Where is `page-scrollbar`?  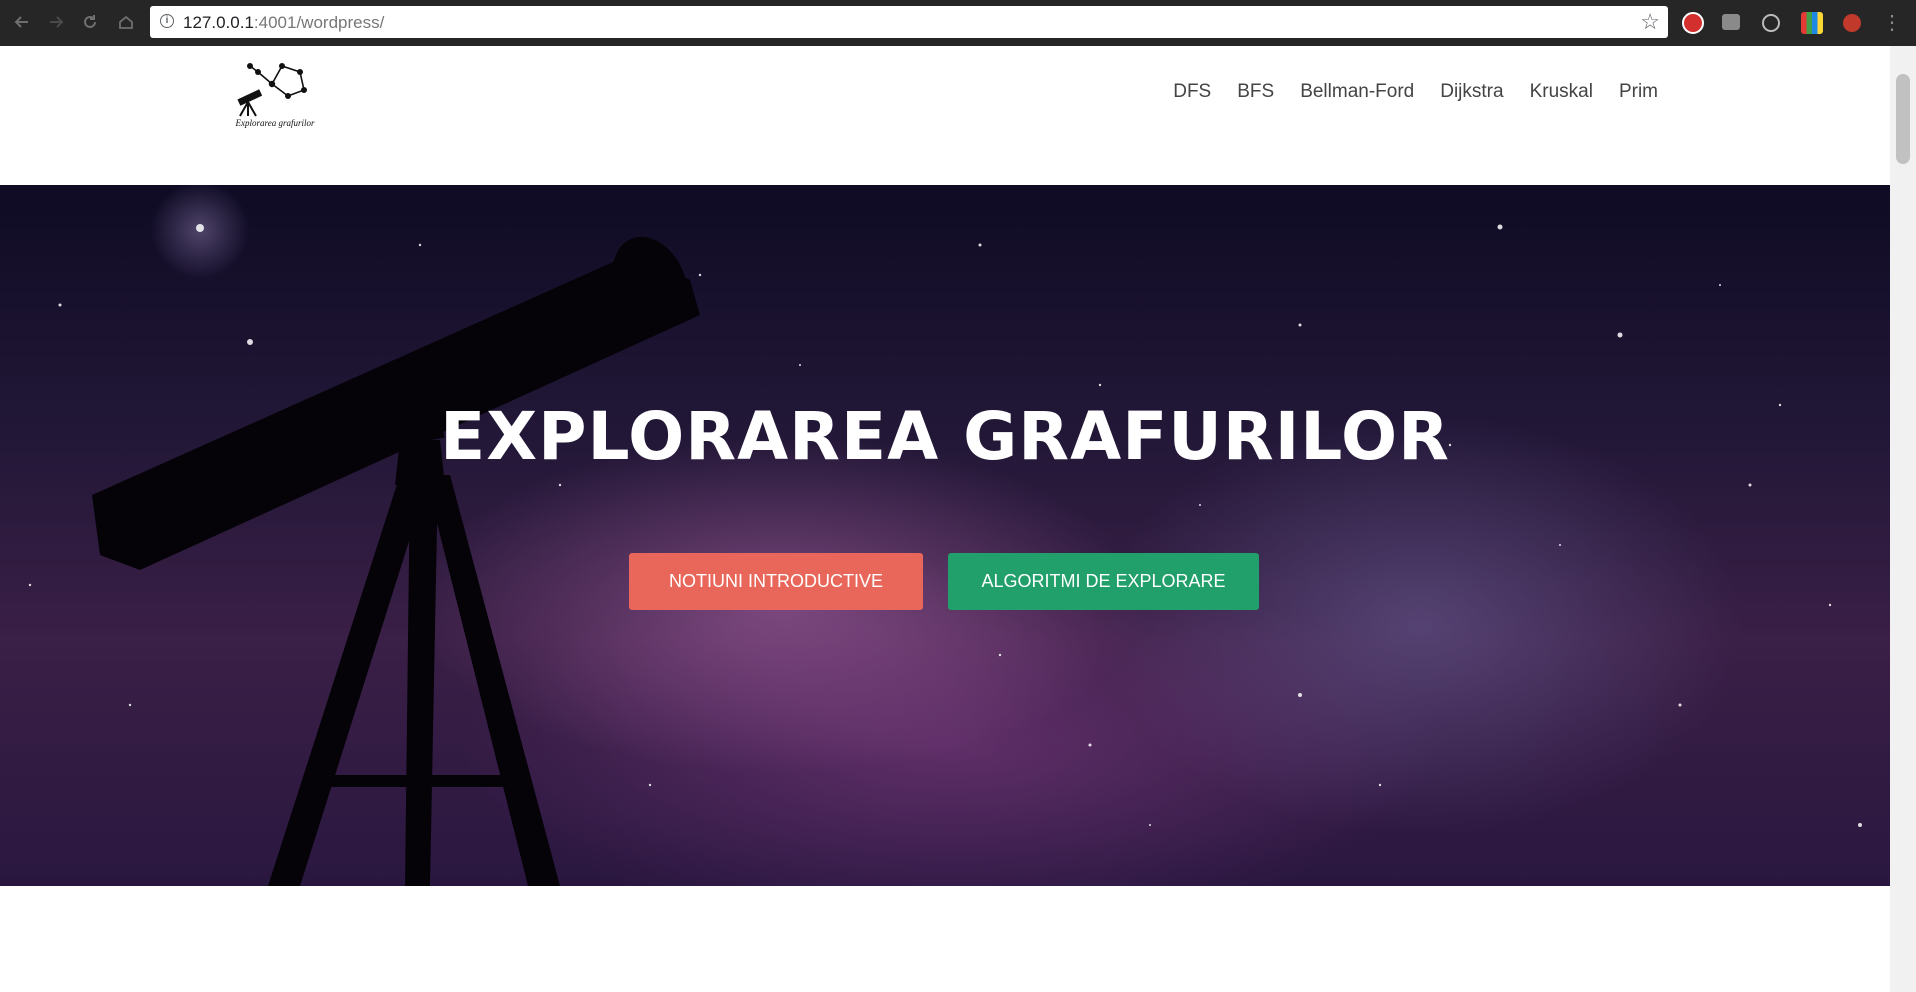 page-scrollbar is located at coordinates (1903, 519).